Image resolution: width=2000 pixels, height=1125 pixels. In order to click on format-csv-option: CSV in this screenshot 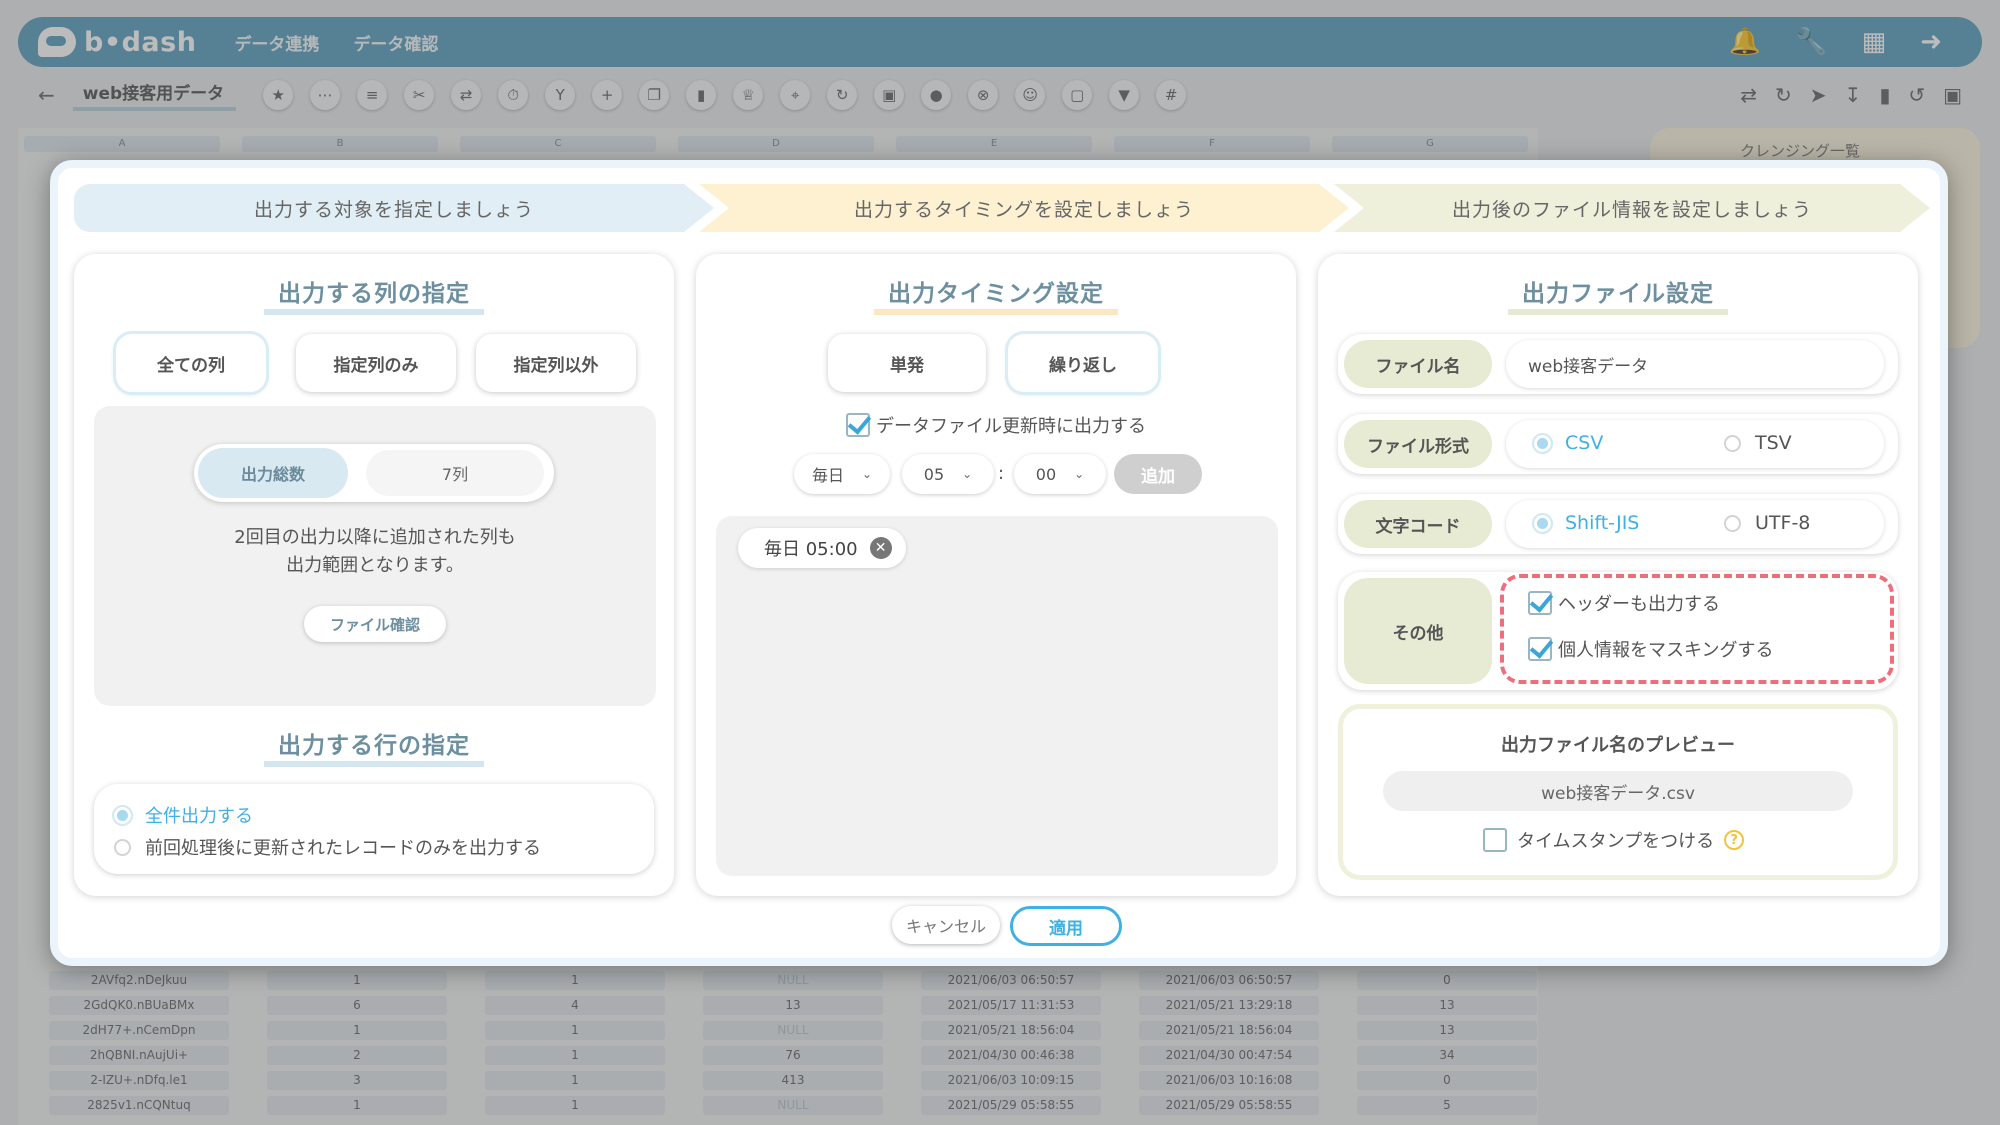, I will do `click(1568, 443)`.